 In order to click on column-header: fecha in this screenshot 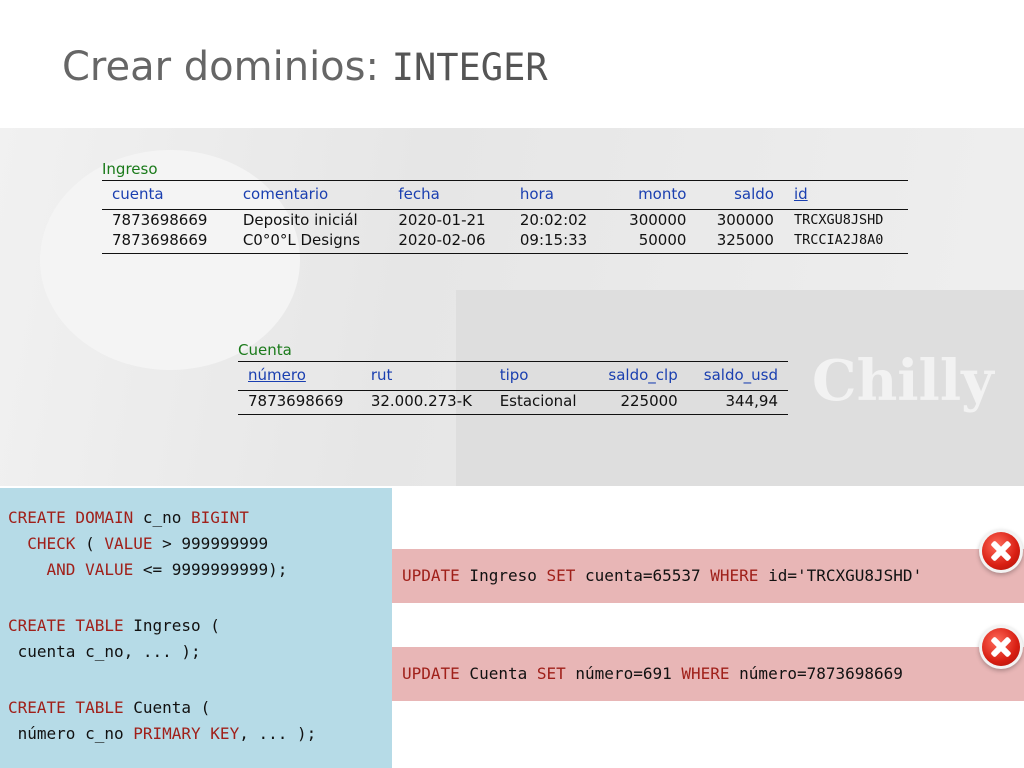, I will do `click(419, 194)`.